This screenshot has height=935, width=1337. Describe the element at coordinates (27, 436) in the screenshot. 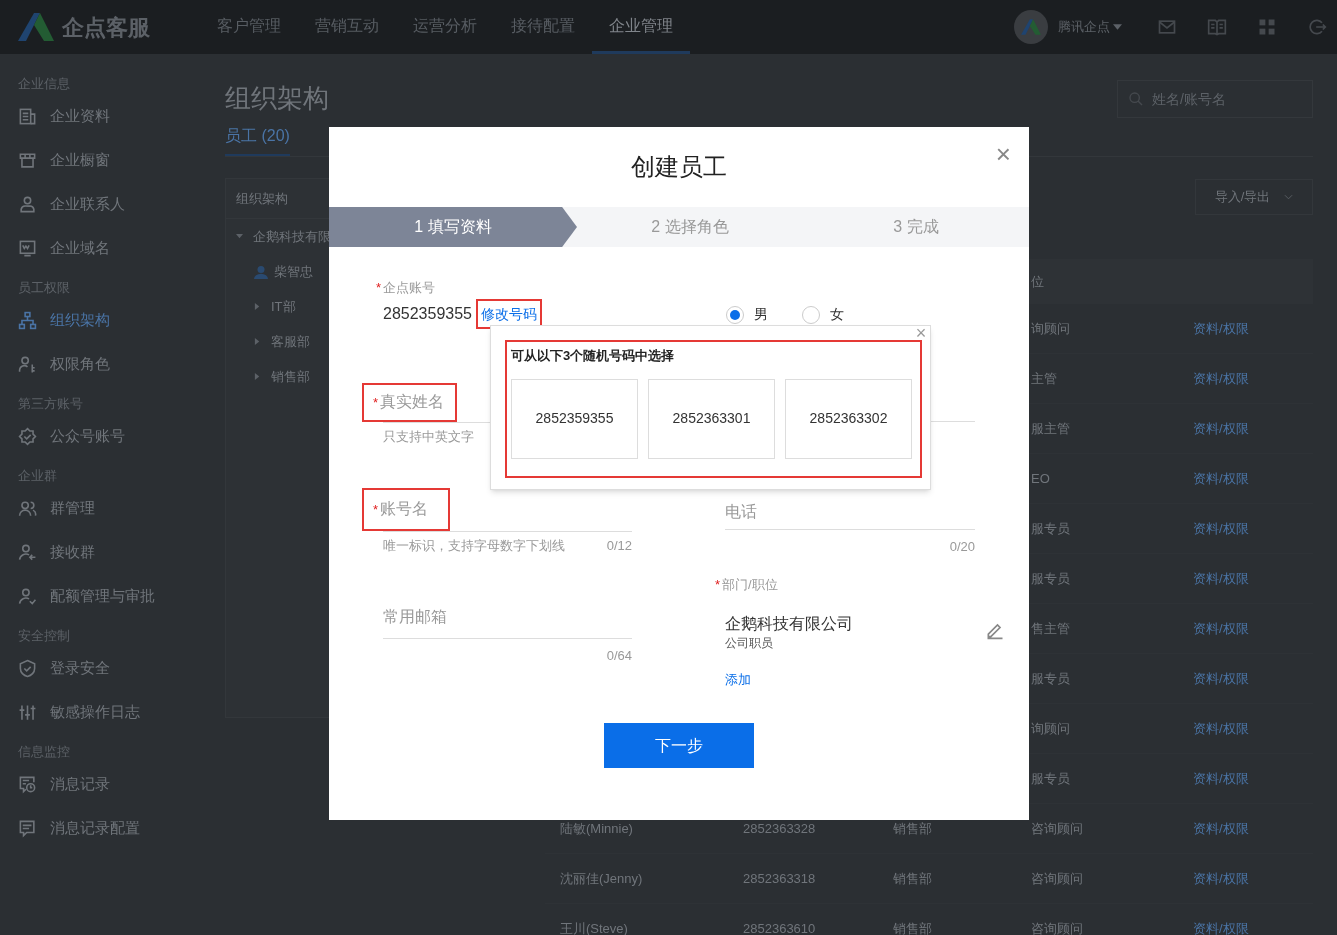

I see `badge-check-icon` at that location.